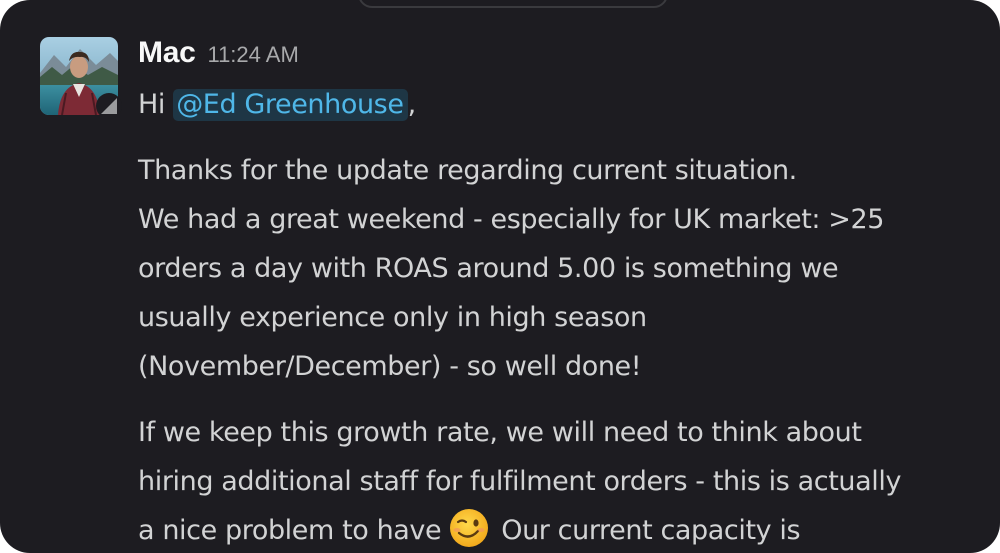 Image resolution: width=1000 pixels, height=553 pixels. What do you see at coordinates (290, 530) in the screenshot?
I see `paragraph-line: a nice problem to have` at bounding box center [290, 530].